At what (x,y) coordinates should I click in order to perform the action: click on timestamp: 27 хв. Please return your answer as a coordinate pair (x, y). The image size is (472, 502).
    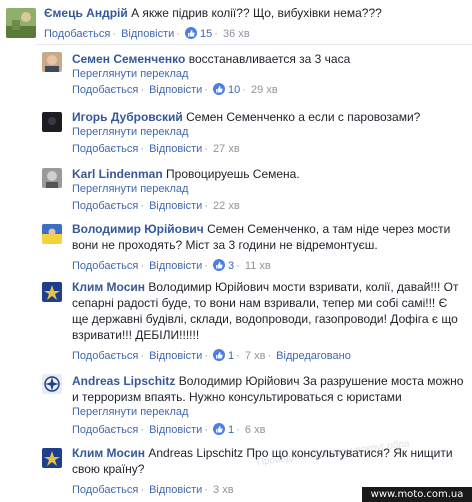
    Looking at the image, I should click on (226, 149).